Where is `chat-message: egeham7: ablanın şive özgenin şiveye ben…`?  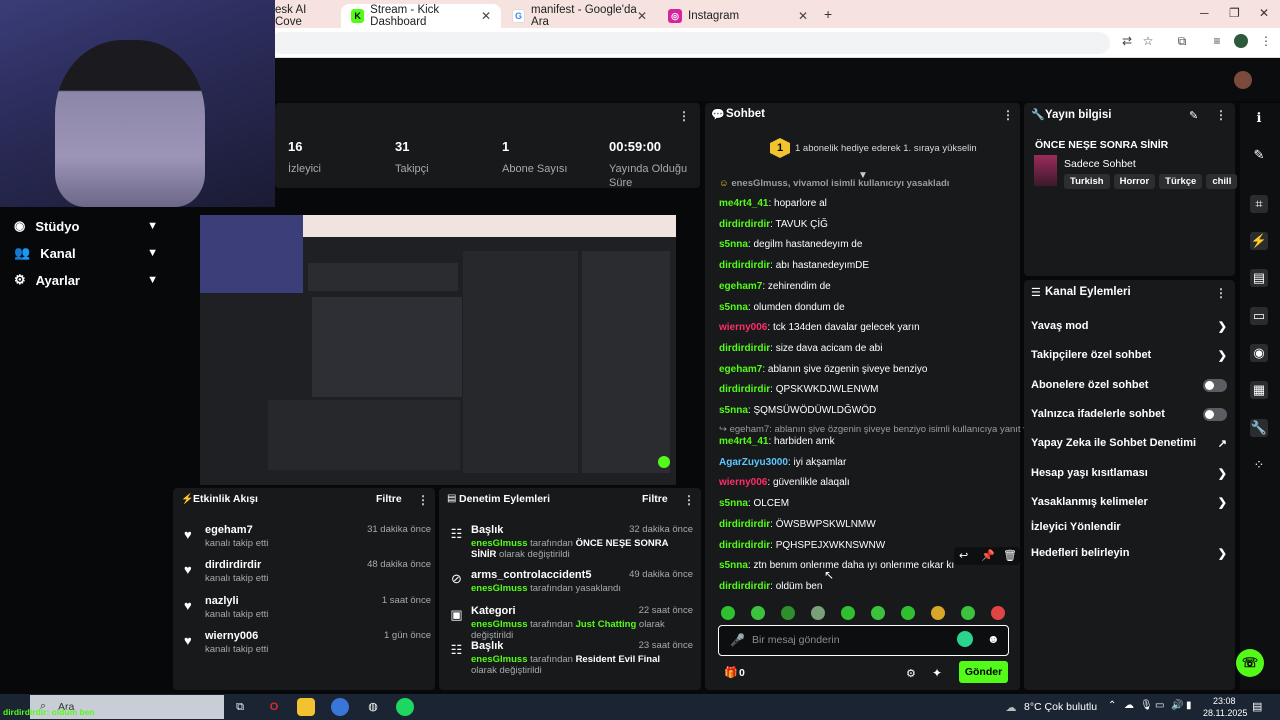
chat-message: egeham7: ablanın şive özgenin şiveye ben… is located at coordinates (823, 369).